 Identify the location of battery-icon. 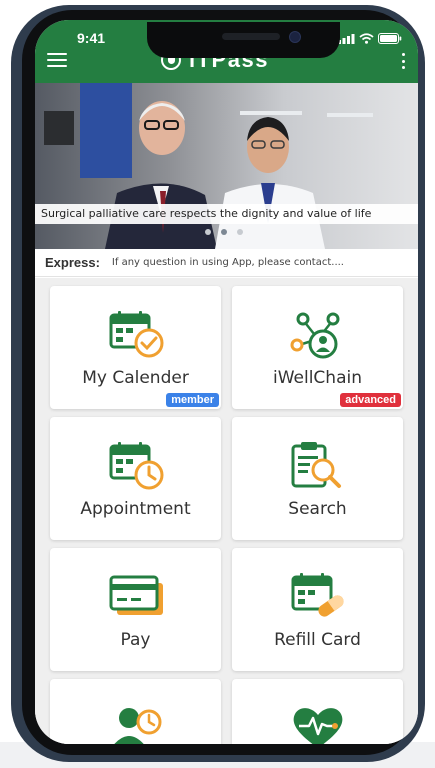
(390, 38).